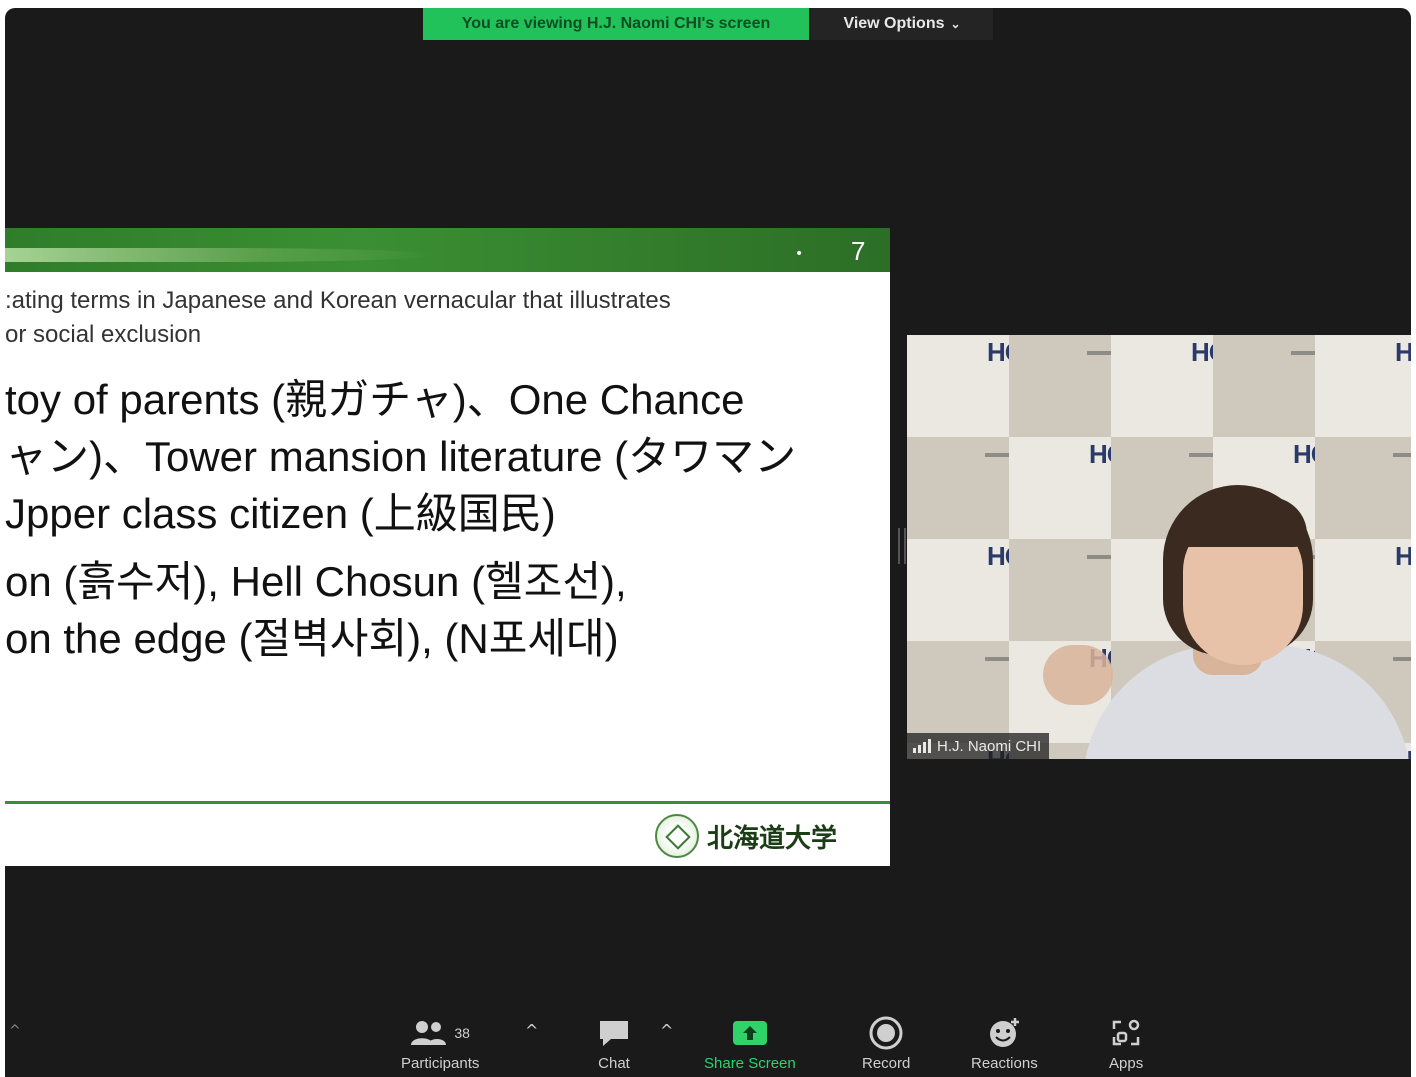 The width and height of the screenshot is (1416, 1077). I want to click on reactions-icon, so click(1005, 1032).